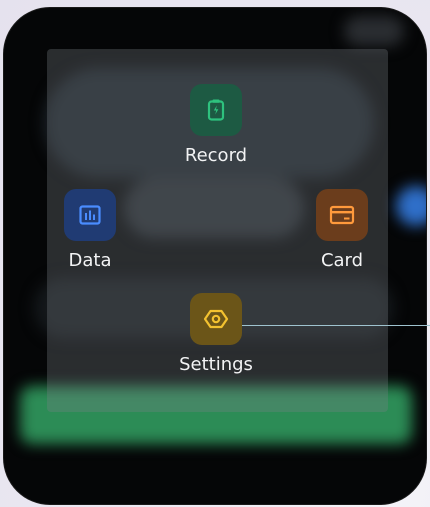  I want to click on data-label: Data, so click(90, 260).